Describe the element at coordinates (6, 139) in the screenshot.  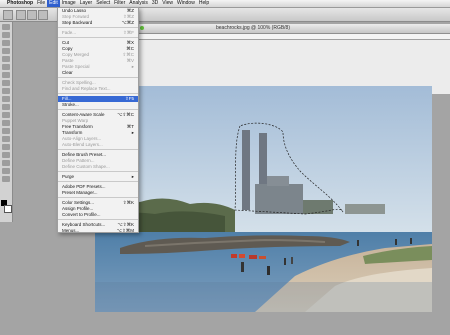
I see `pen-tool-icon` at that location.